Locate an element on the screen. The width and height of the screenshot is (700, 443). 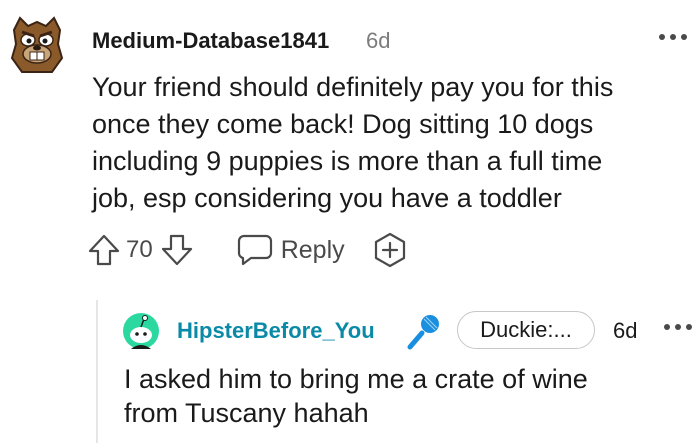
plus-icon is located at coordinates (389, 250).